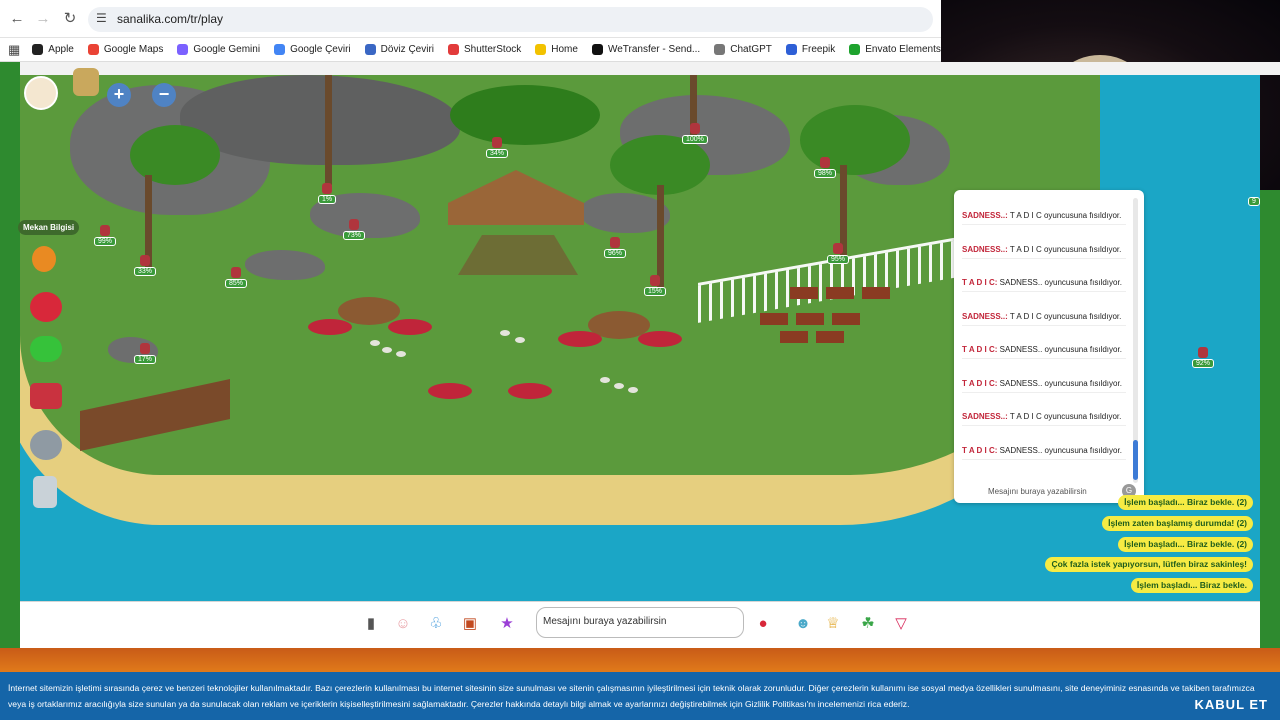  What do you see at coordinates (45, 492) in the screenshot?
I see `clipboard-icon` at bounding box center [45, 492].